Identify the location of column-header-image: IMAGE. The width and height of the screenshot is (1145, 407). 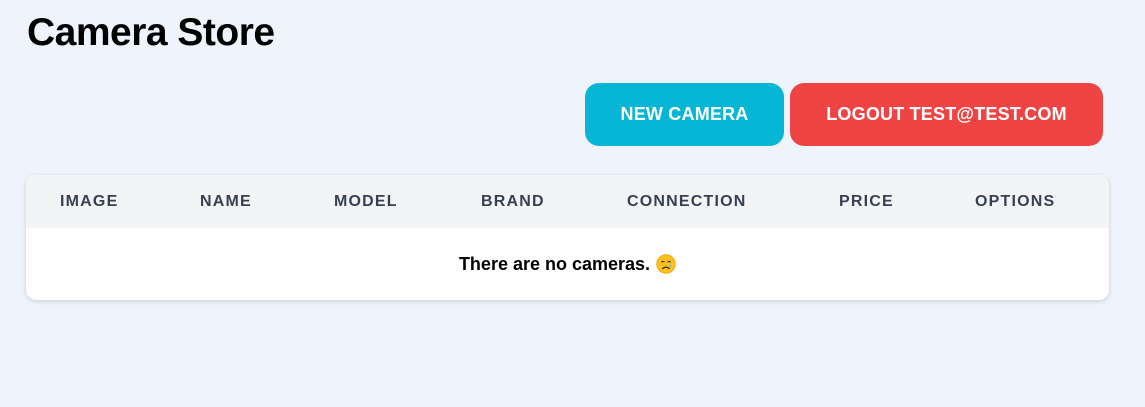
(89, 201).